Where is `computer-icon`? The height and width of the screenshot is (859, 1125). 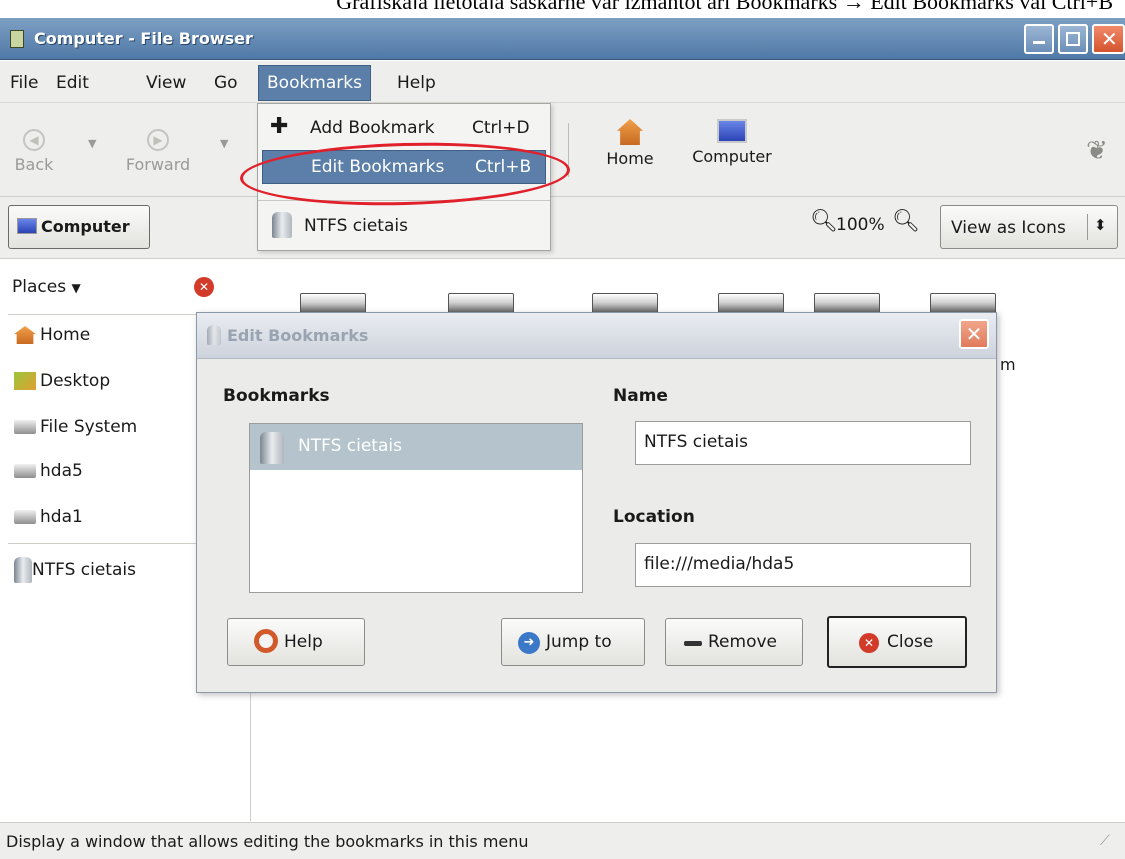 computer-icon is located at coordinates (732, 131).